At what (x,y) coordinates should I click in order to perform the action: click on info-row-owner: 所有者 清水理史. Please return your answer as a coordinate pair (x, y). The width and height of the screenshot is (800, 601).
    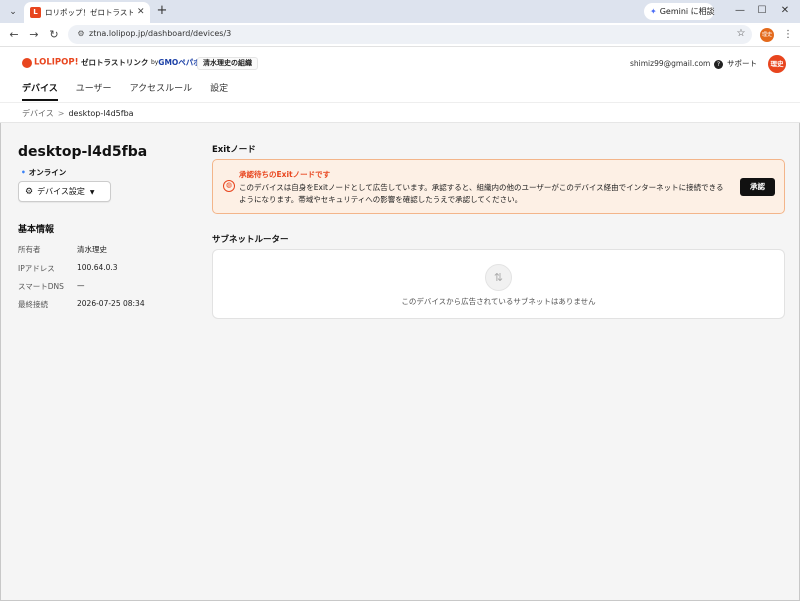
    Looking at the image, I should click on (108, 250).